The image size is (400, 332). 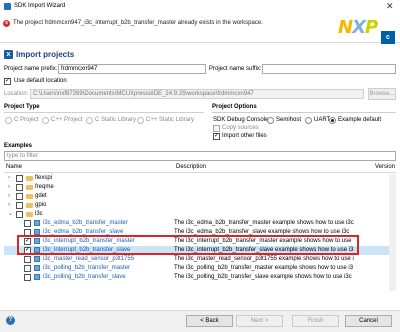 What do you see at coordinates (200, 6) in the screenshot?
I see `title-bar: SDK Import Wizard ✕` at bounding box center [200, 6].